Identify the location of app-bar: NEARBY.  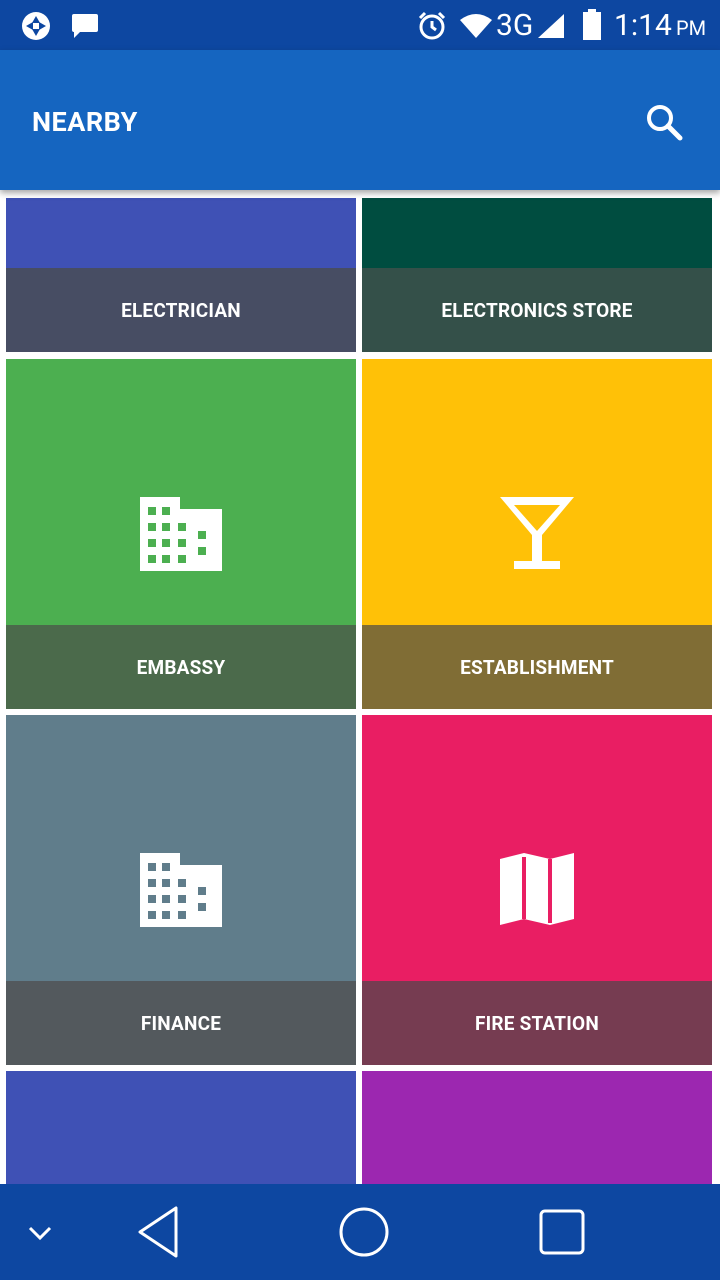
(360, 120).